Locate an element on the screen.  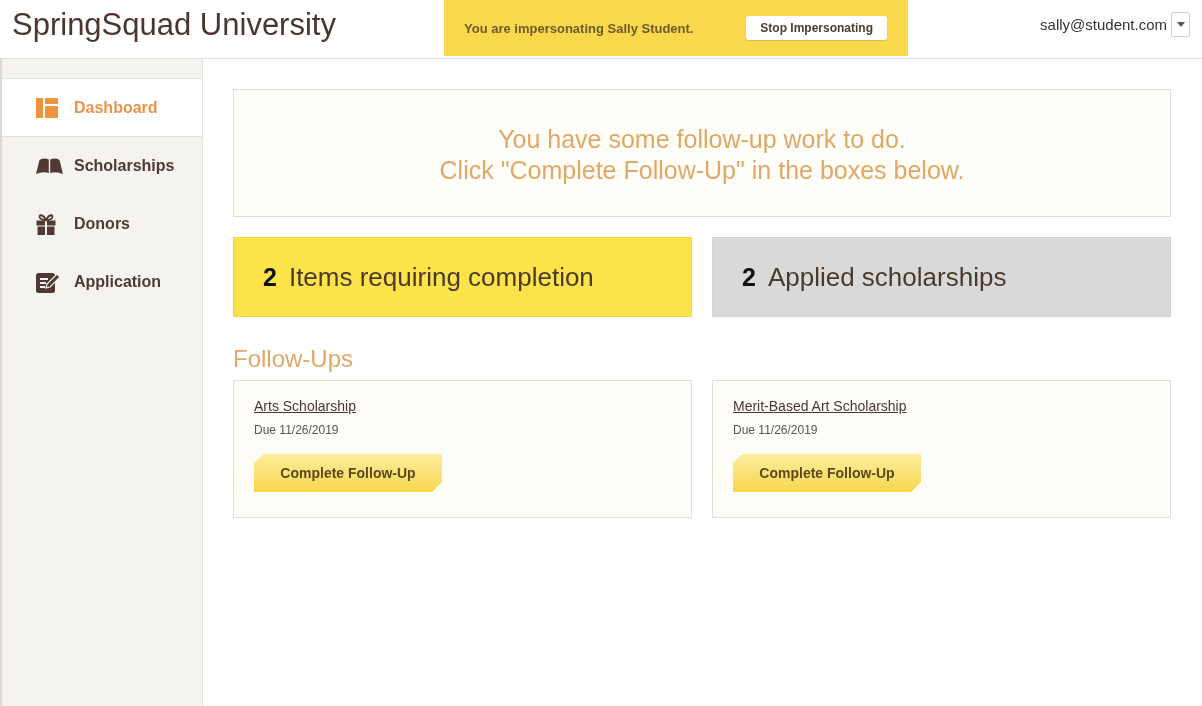
caret-icon is located at coordinates (1180, 24).